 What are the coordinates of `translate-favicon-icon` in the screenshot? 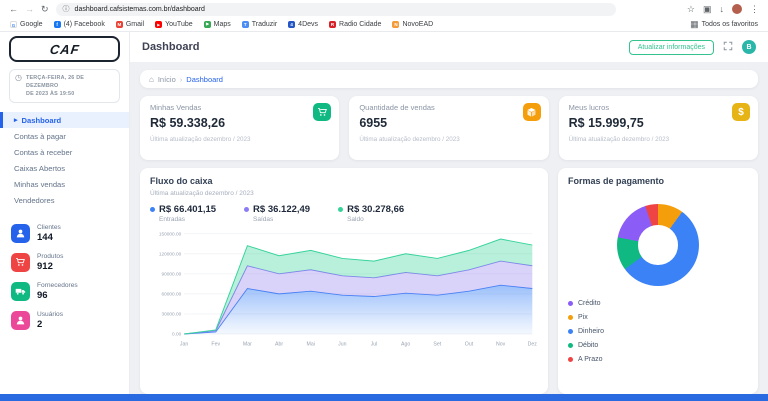 It's located at (245, 24).